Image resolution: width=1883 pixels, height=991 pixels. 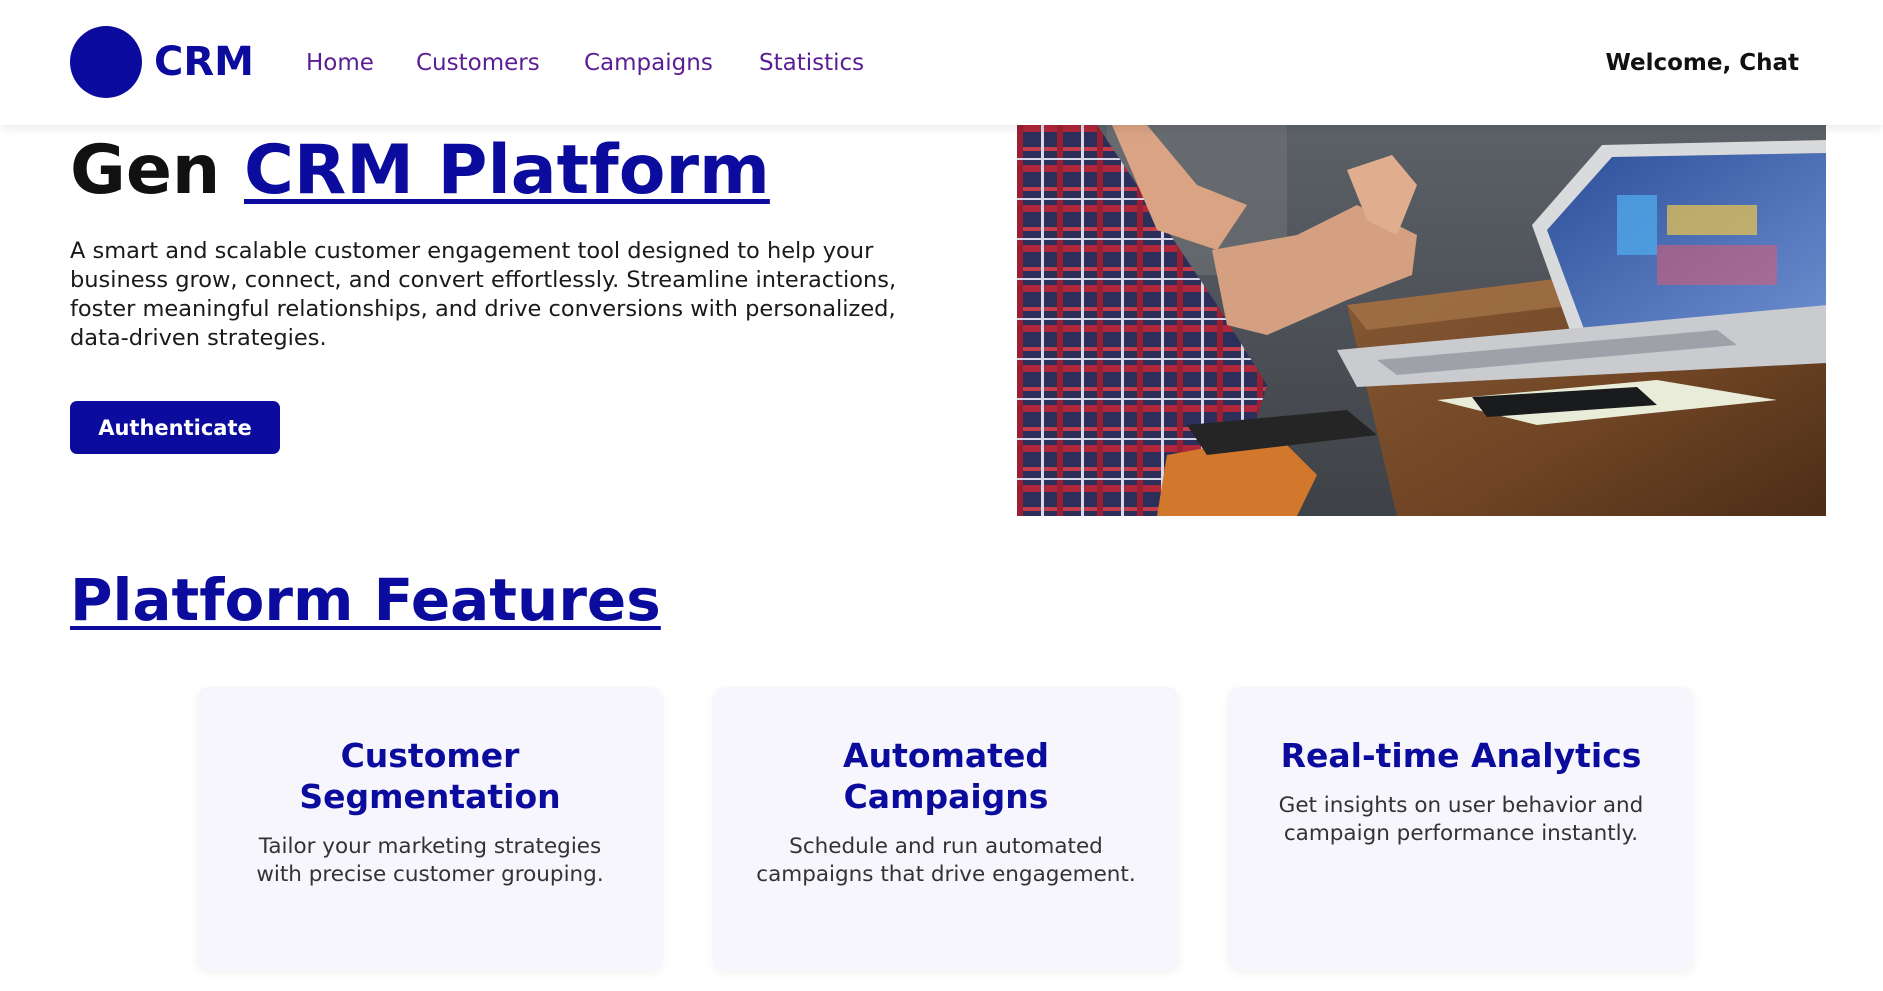 I want to click on logo-icon, so click(x=106, y=62).